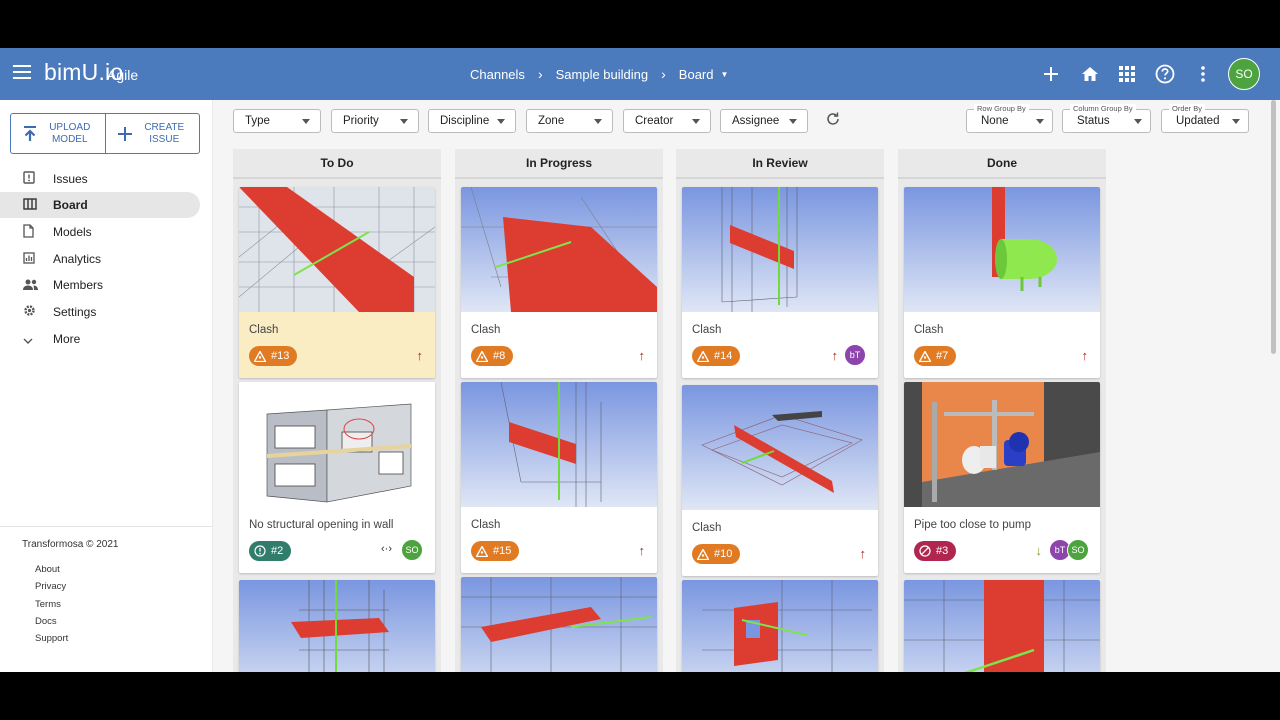  What do you see at coordinates (100, 232) in the screenshot?
I see `sidebar-item-models: Models` at bounding box center [100, 232].